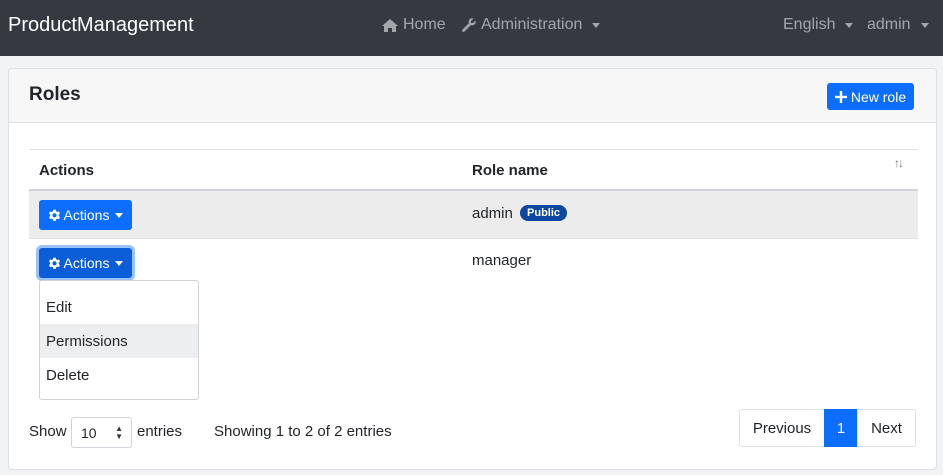 This screenshot has width=943, height=475. I want to click on role-name-cell: admin Public, so click(520, 213).